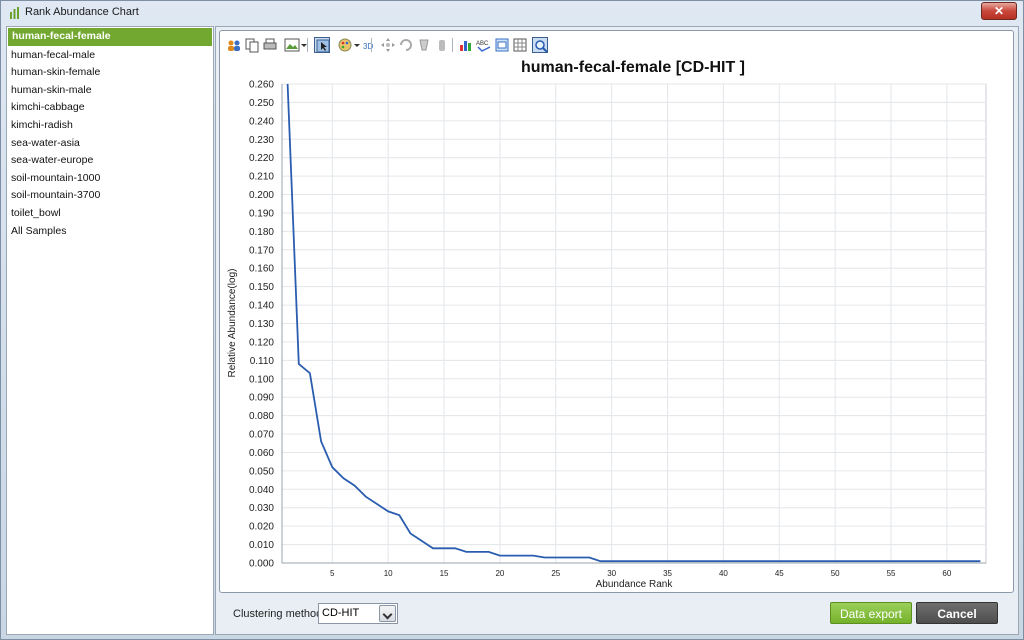  Describe the element at coordinates (261, 306) in the screenshot. I see `y-tick-label: 0.140` at that location.